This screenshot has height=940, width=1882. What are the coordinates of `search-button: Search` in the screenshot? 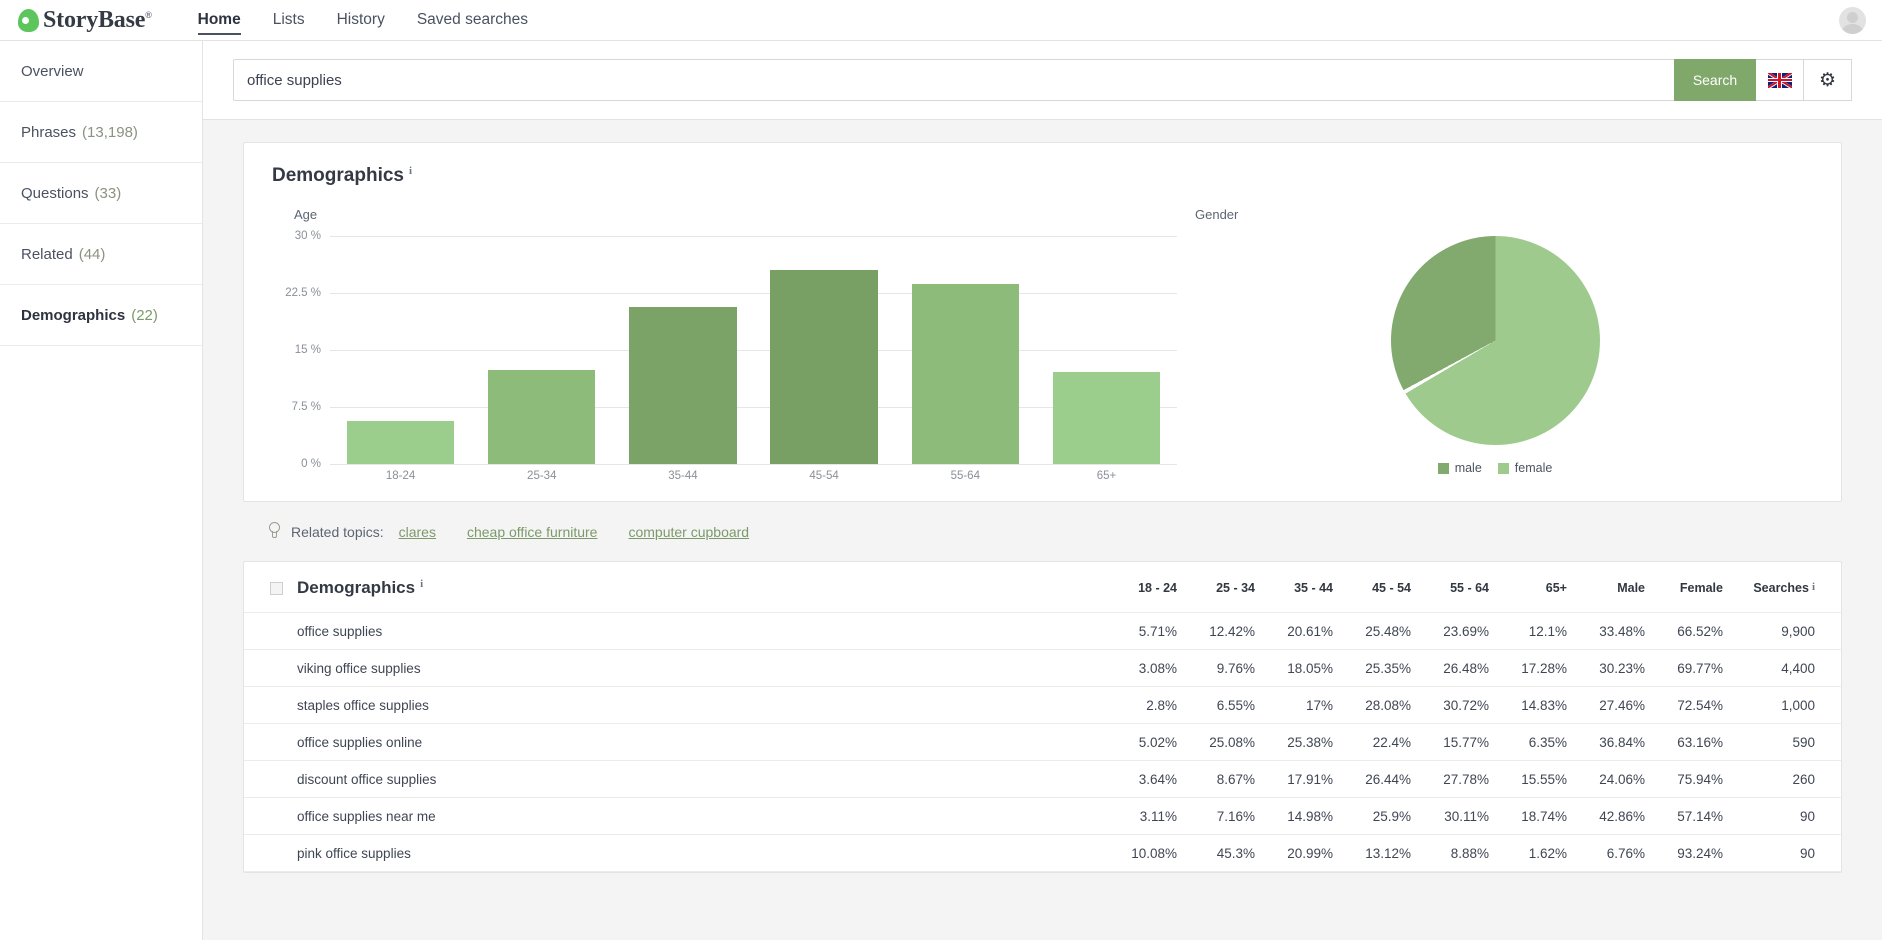 It's located at (1715, 80).